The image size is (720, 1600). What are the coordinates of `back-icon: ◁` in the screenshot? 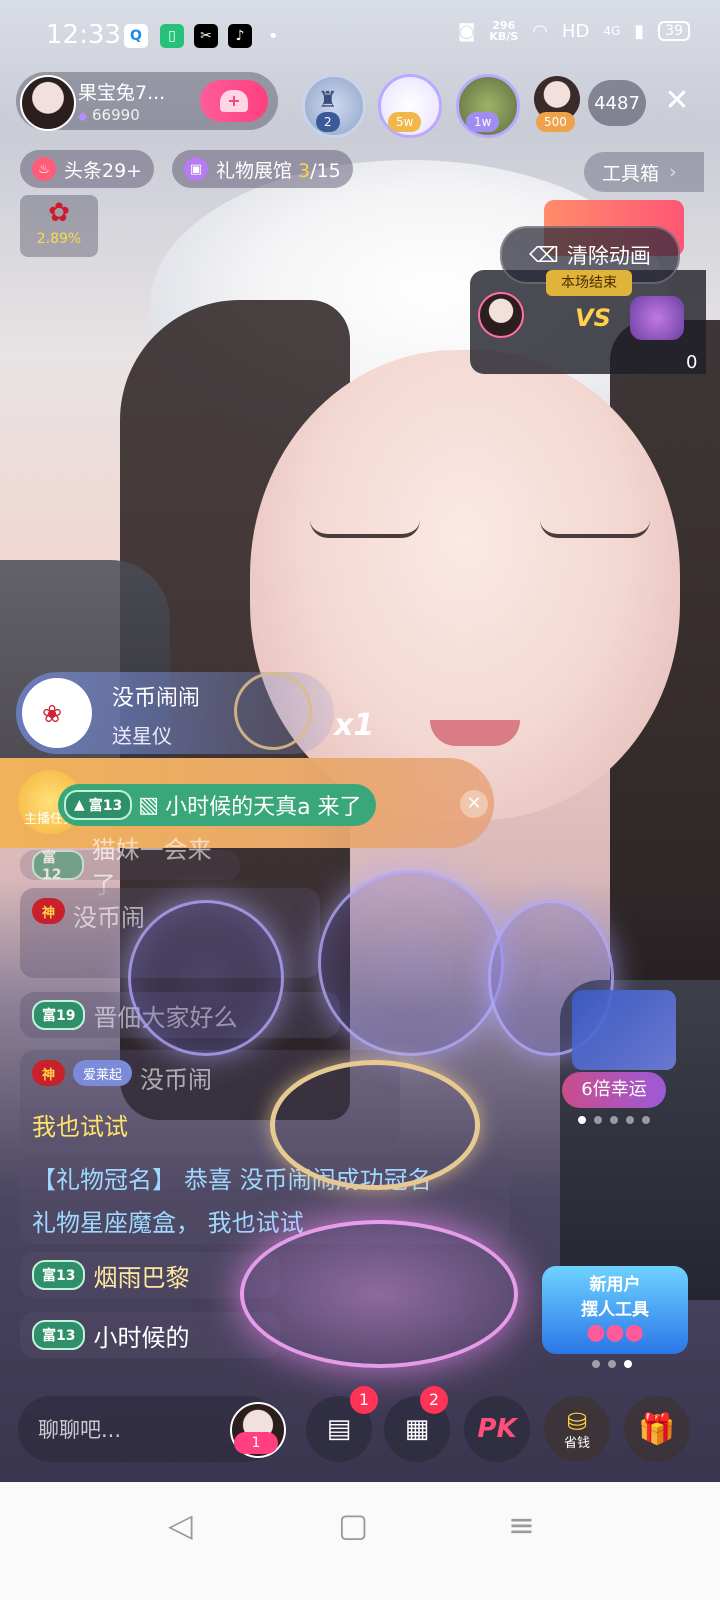 It's located at (180, 1525).